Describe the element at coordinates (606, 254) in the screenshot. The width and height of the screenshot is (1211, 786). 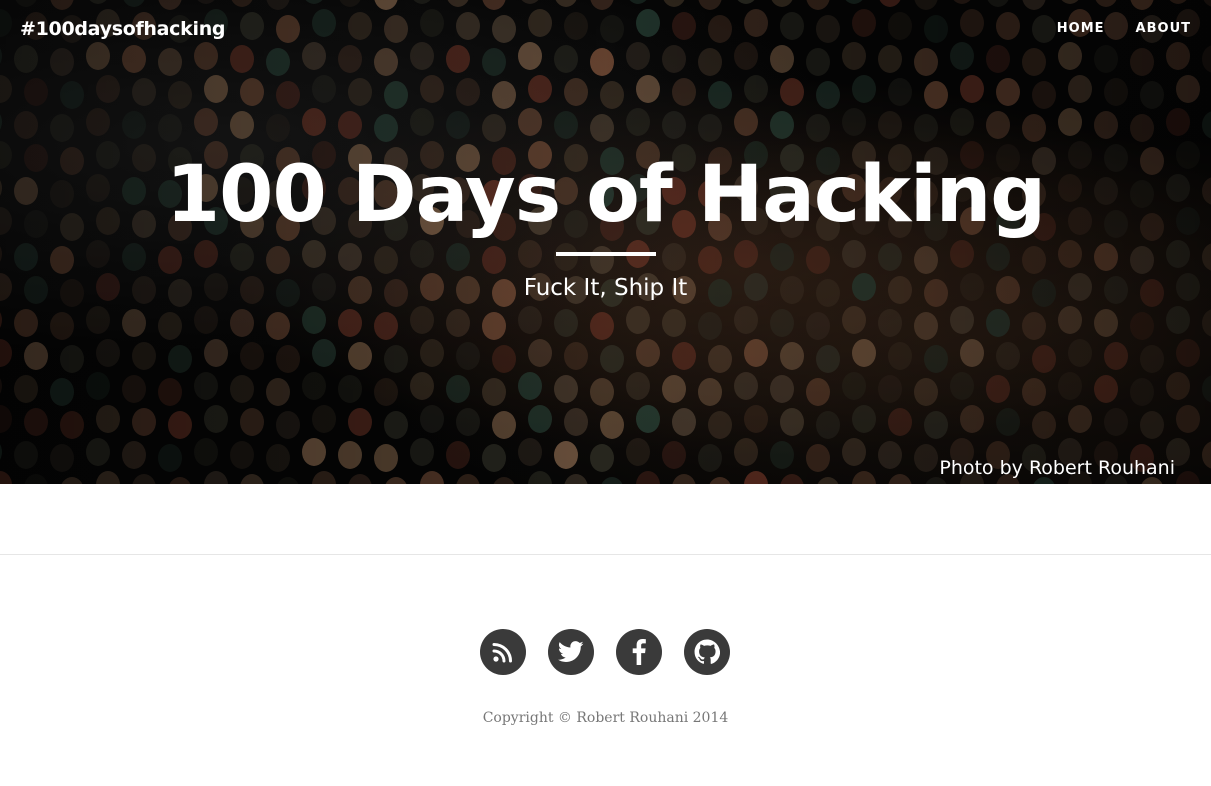
I see `title-divider` at that location.